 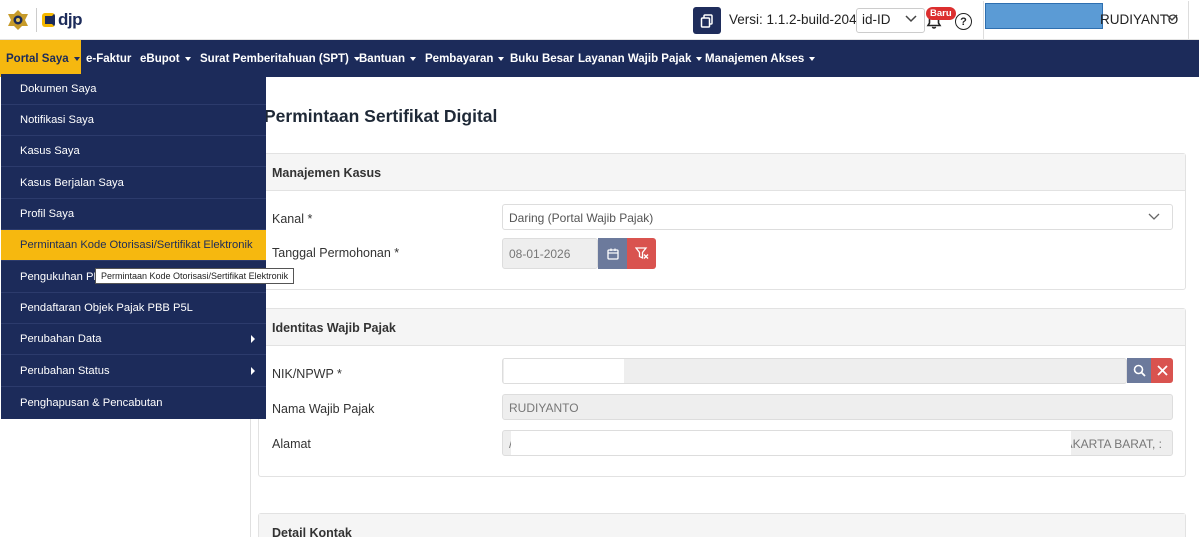 I want to click on search-icon, so click(x=1139, y=370).